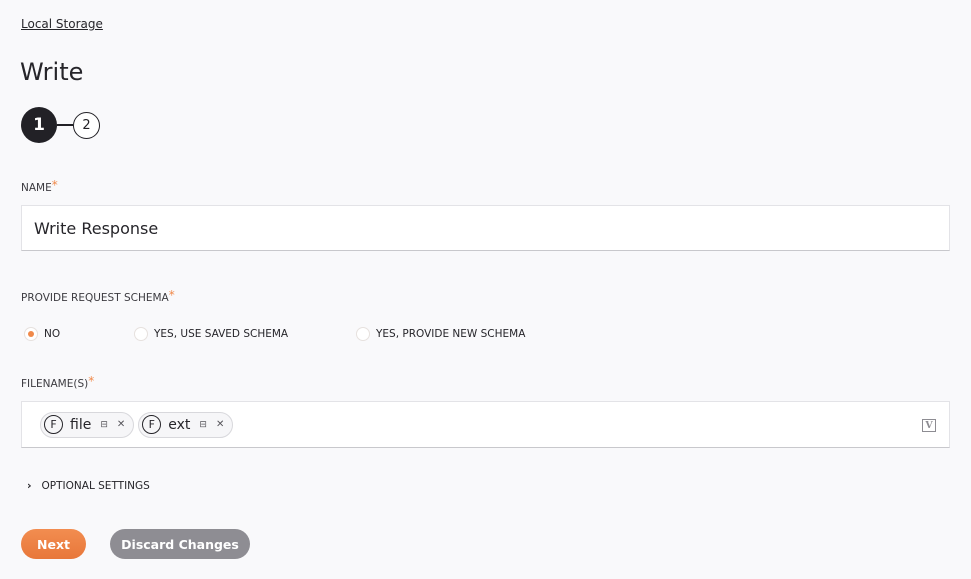 The height and width of the screenshot is (579, 971). What do you see at coordinates (221, 334) in the screenshot?
I see `radio-use-saved-schema-label: YES, USE SAVED SCHEMA` at bounding box center [221, 334].